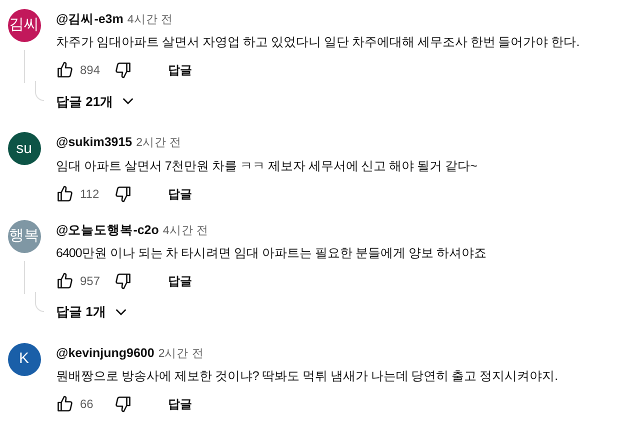  Describe the element at coordinates (272, 253) in the screenshot. I see `comment-text: 6400만원 이나 되는 차 타시려면 임대 아파트는 필요한 분들에게 양보 하셔야죠` at that location.